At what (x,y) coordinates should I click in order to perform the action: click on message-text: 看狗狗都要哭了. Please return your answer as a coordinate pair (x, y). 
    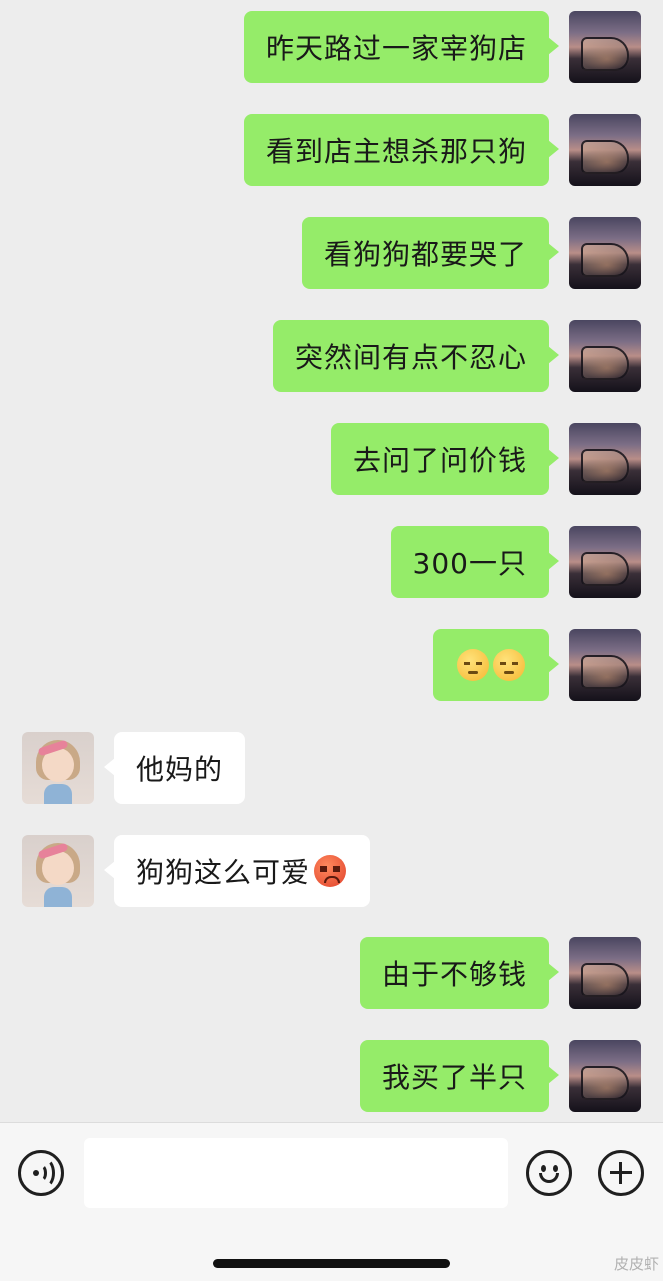
    Looking at the image, I should click on (425, 254).